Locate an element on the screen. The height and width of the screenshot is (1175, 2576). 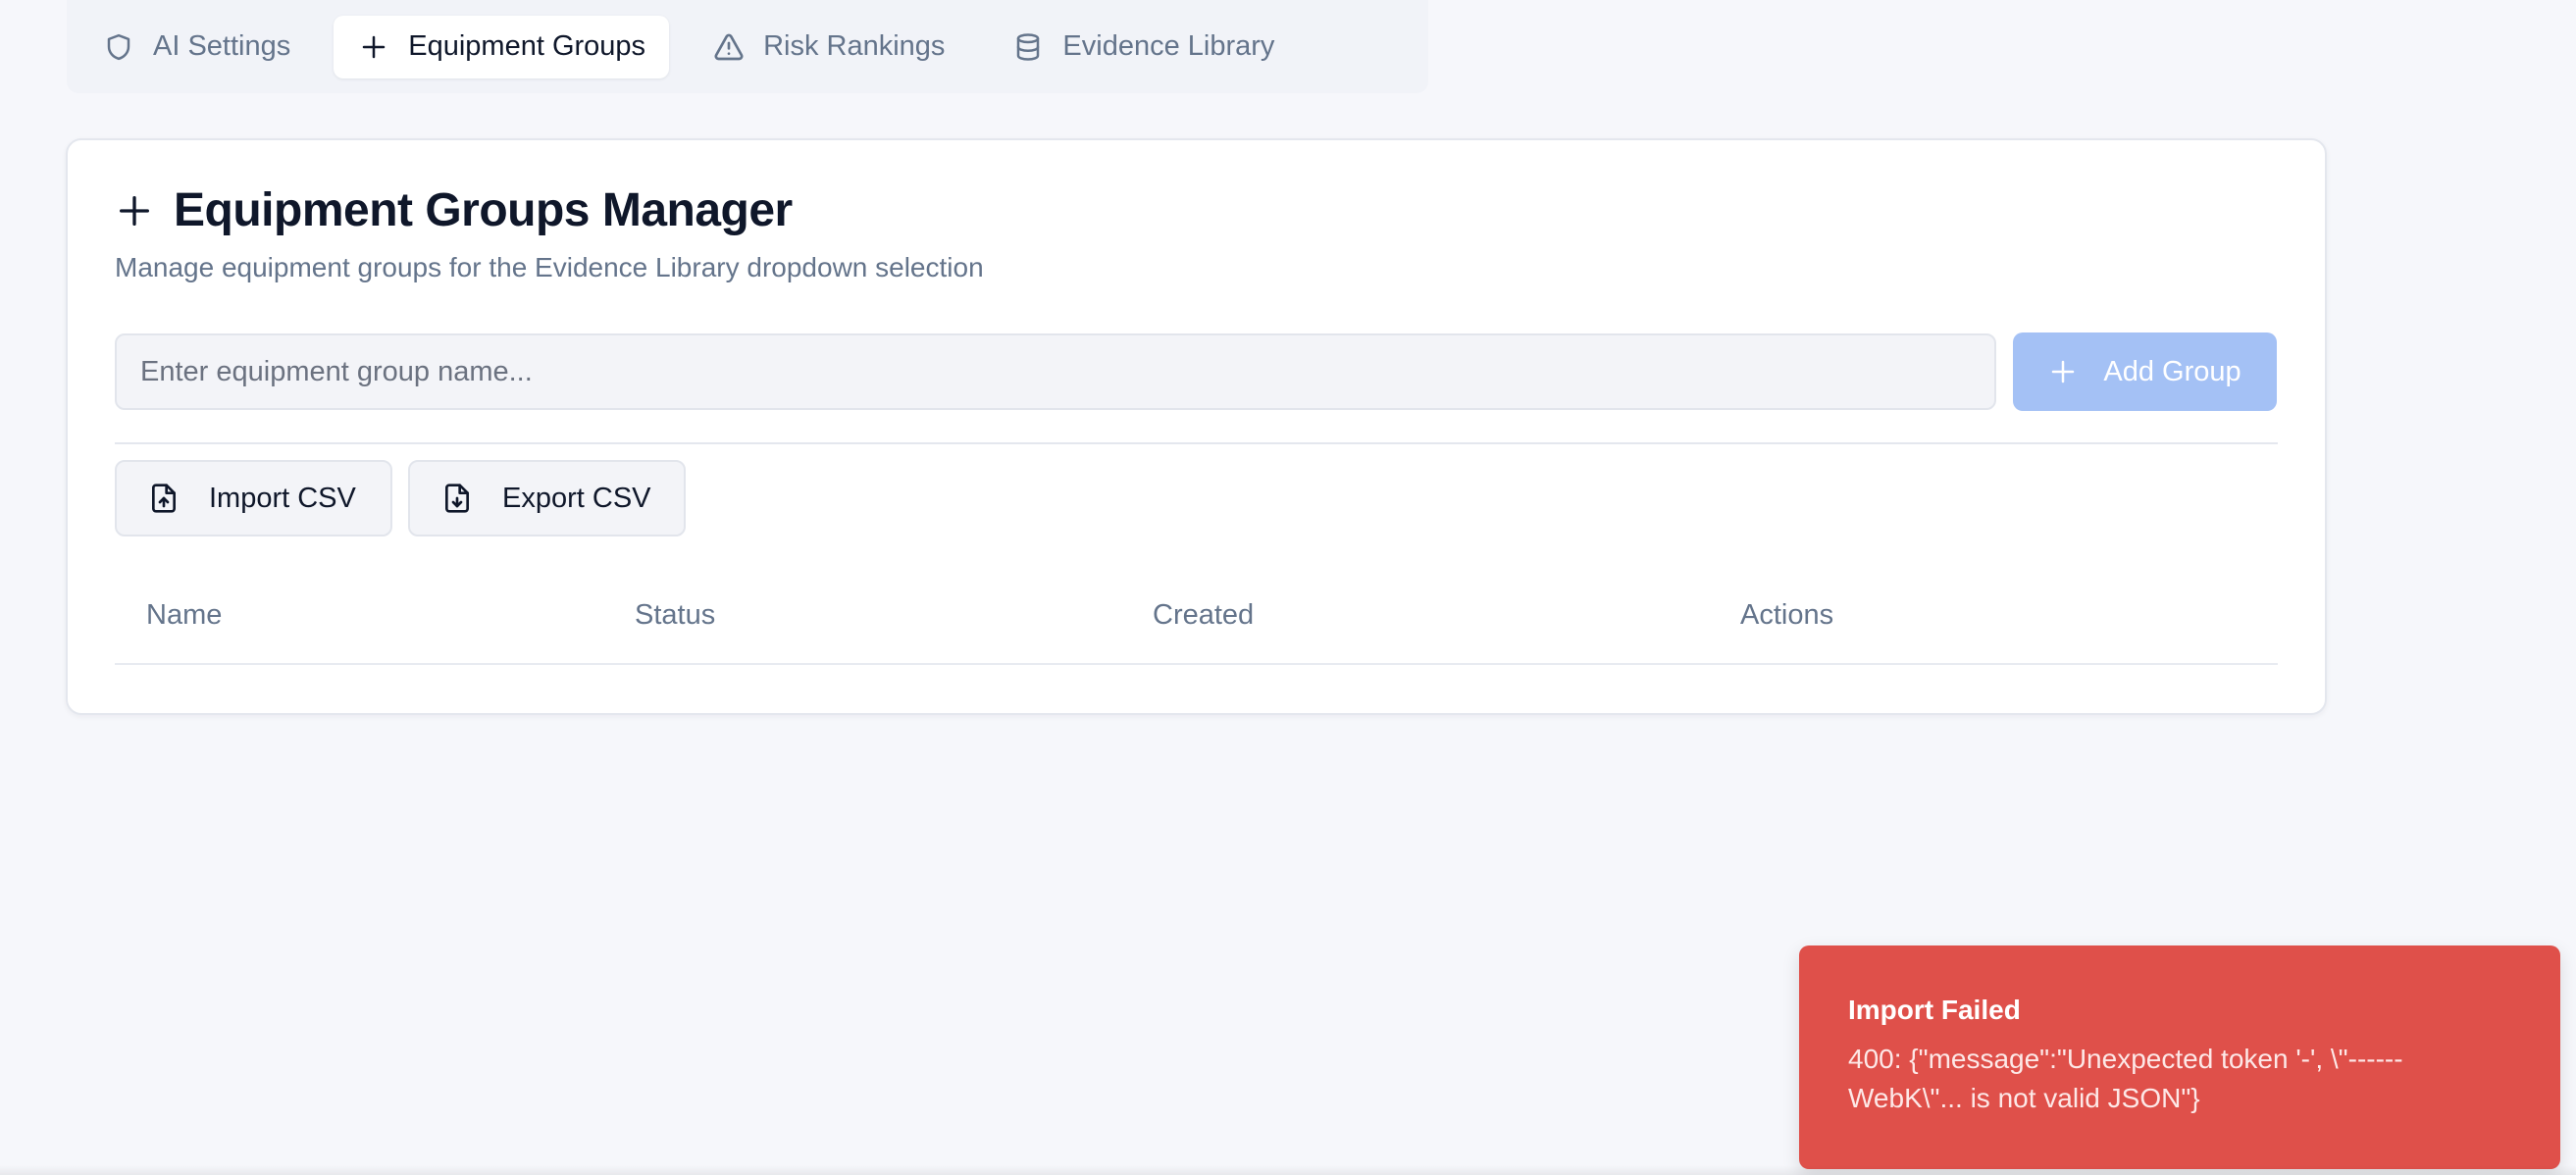
tab-evidence-library: Evidence Library is located at coordinates (1143, 47).